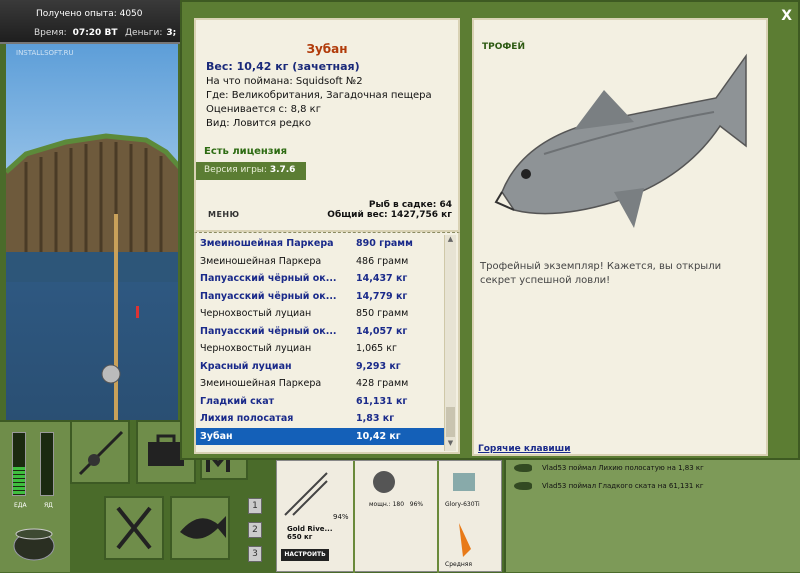  What do you see at coordinates (416, 504) in the screenshot?
I see `reel-durability: 96%` at bounding box center [416, 504].